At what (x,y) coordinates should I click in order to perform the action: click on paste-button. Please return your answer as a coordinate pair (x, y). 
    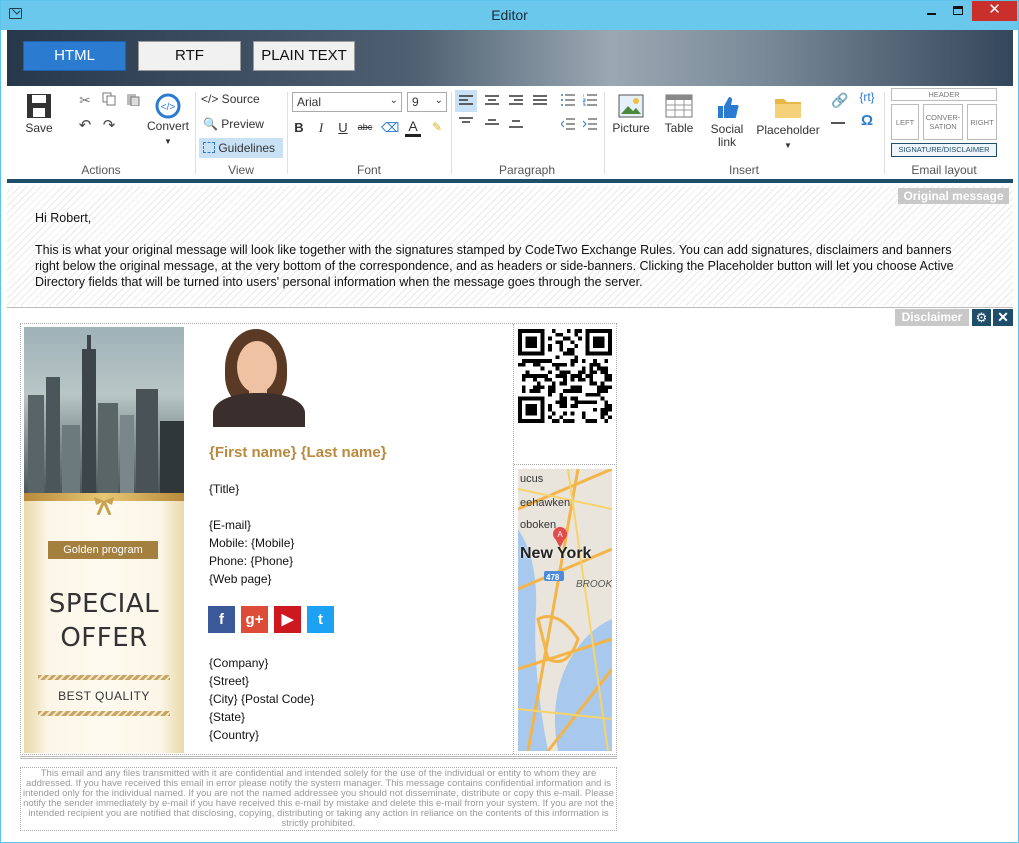
    Looking at the image, I should click on (133, 100).